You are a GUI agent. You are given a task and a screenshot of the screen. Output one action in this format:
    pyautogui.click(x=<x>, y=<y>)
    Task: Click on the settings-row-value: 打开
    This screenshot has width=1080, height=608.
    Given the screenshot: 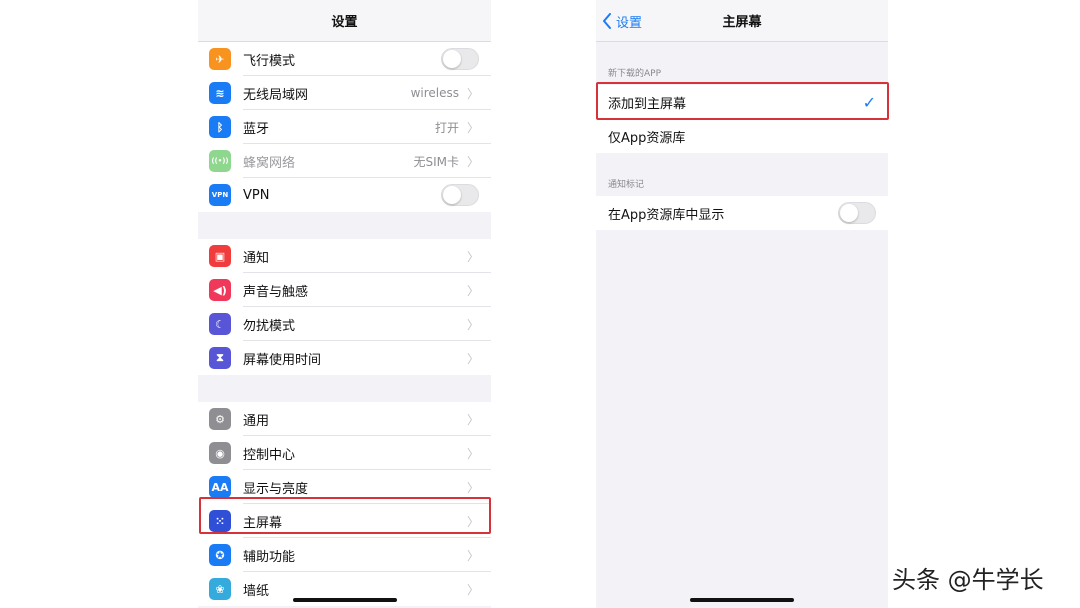 What is the action you would take?
    pyautogui.click(x=446, y=127)
    